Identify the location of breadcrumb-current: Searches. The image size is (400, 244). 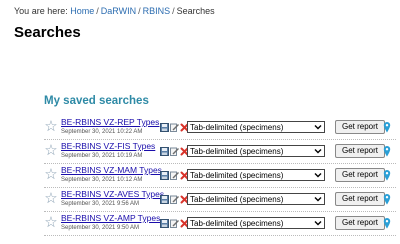
(195, 11).